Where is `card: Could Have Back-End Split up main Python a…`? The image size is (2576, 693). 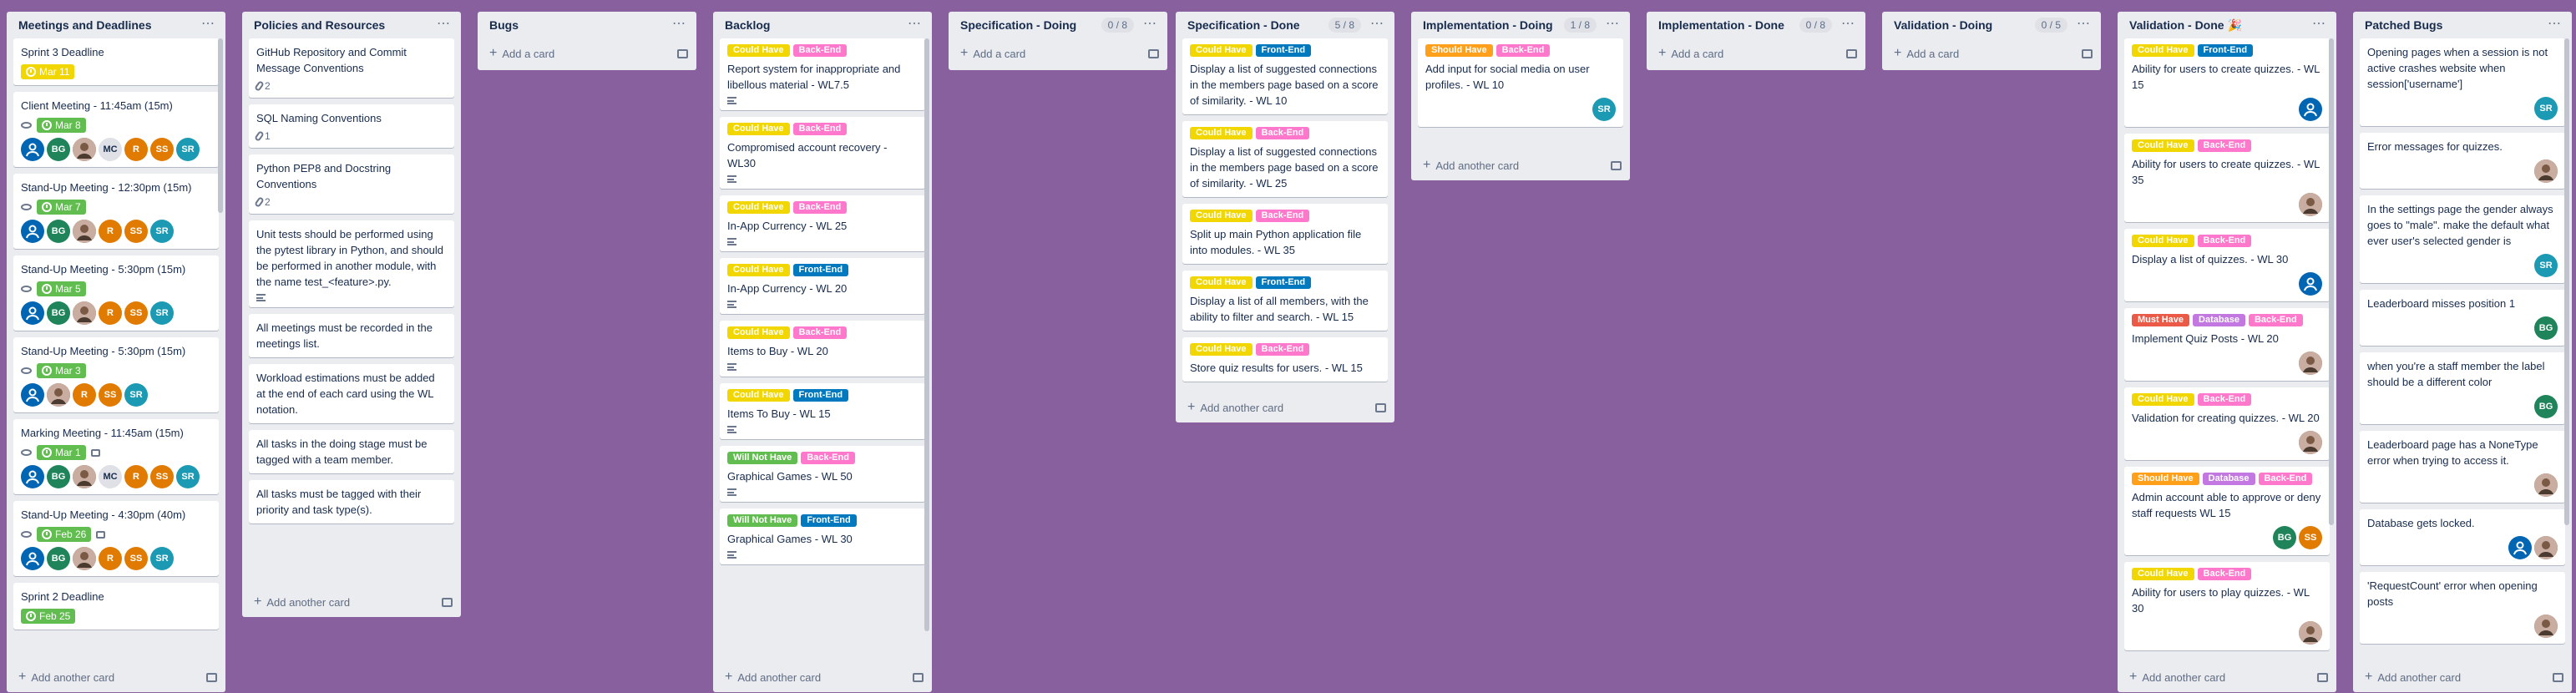 card: Could Have Back-End Split up main Python a… is located at coordinates (1285, 234).